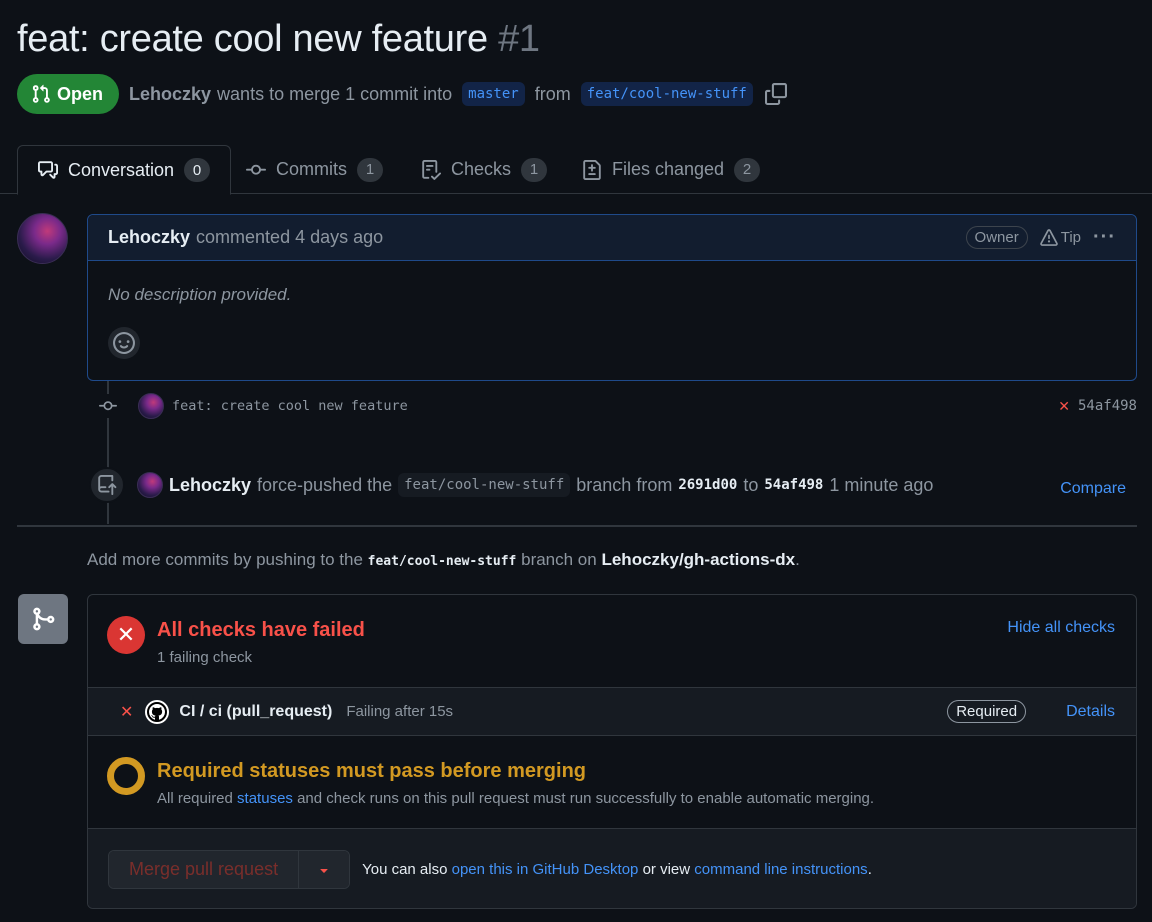  I want to click on comment-body: No description provided., so click(200, 294).